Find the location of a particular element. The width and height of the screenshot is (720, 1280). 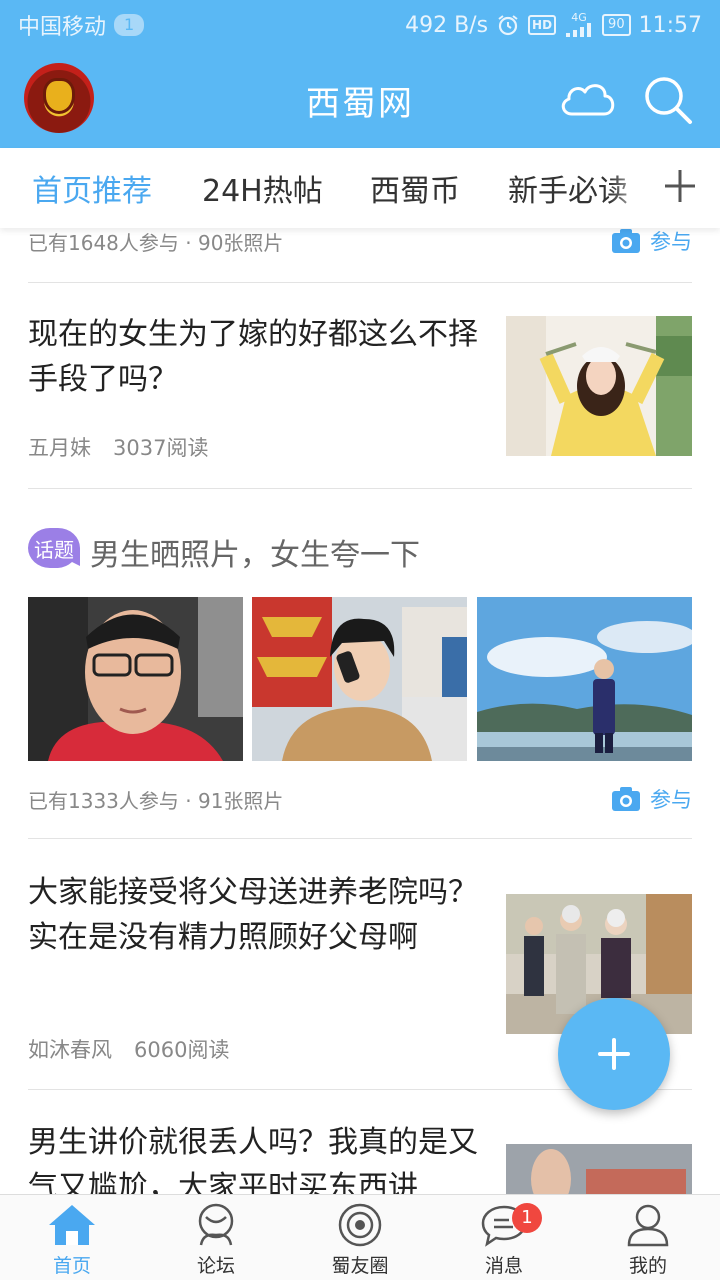

search-icon is located at coordinates (668, 100).